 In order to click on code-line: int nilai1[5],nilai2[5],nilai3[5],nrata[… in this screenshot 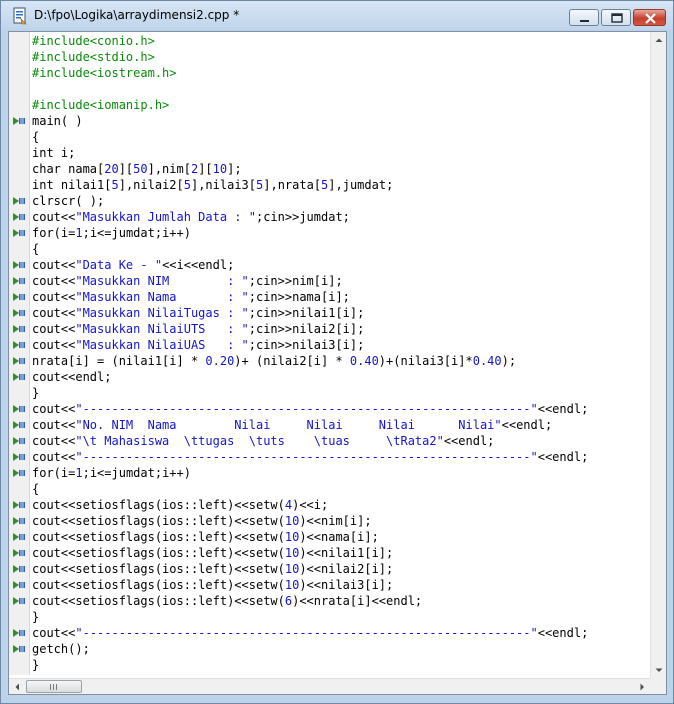, I will do `click(212, 185)`.